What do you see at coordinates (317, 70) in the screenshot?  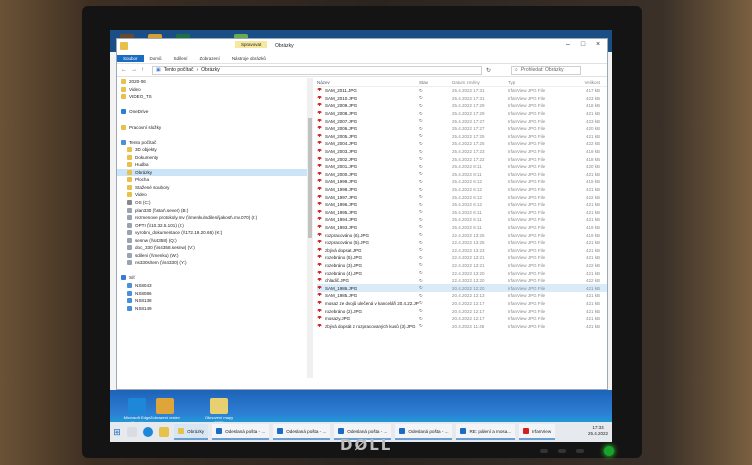 I see `address-bar: ▣ Tento počítač › Obrázky` at bounding box center [317, 70].